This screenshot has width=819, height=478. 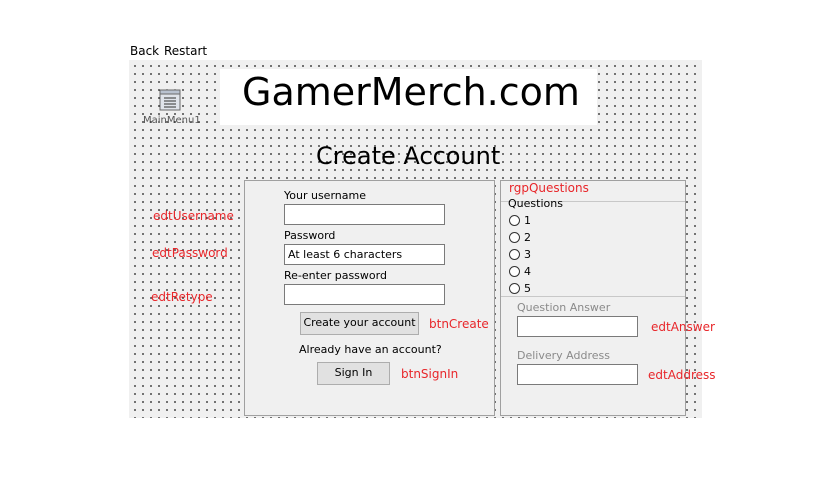 I want to click on edtAddress-annotation: edtAddress, so click(x=682, y=375).